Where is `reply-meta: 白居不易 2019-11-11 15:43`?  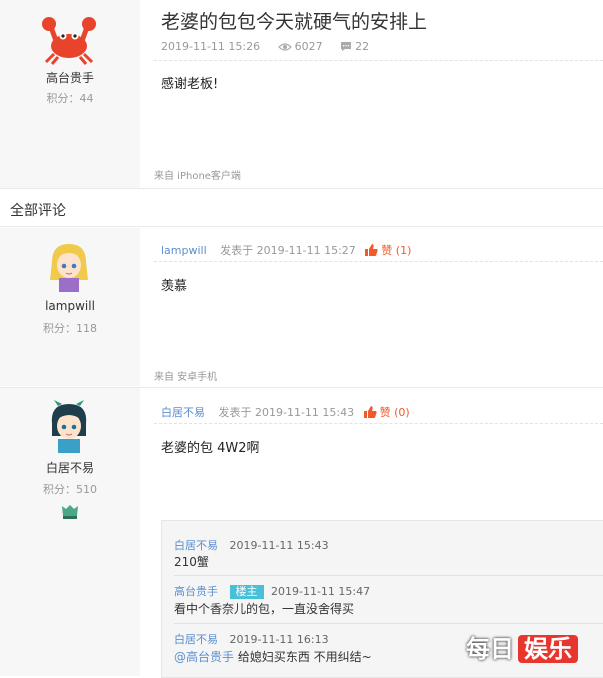 reply-meta: 白居不易 2019-11-11 15:43 is located at coordinates (251, 545).